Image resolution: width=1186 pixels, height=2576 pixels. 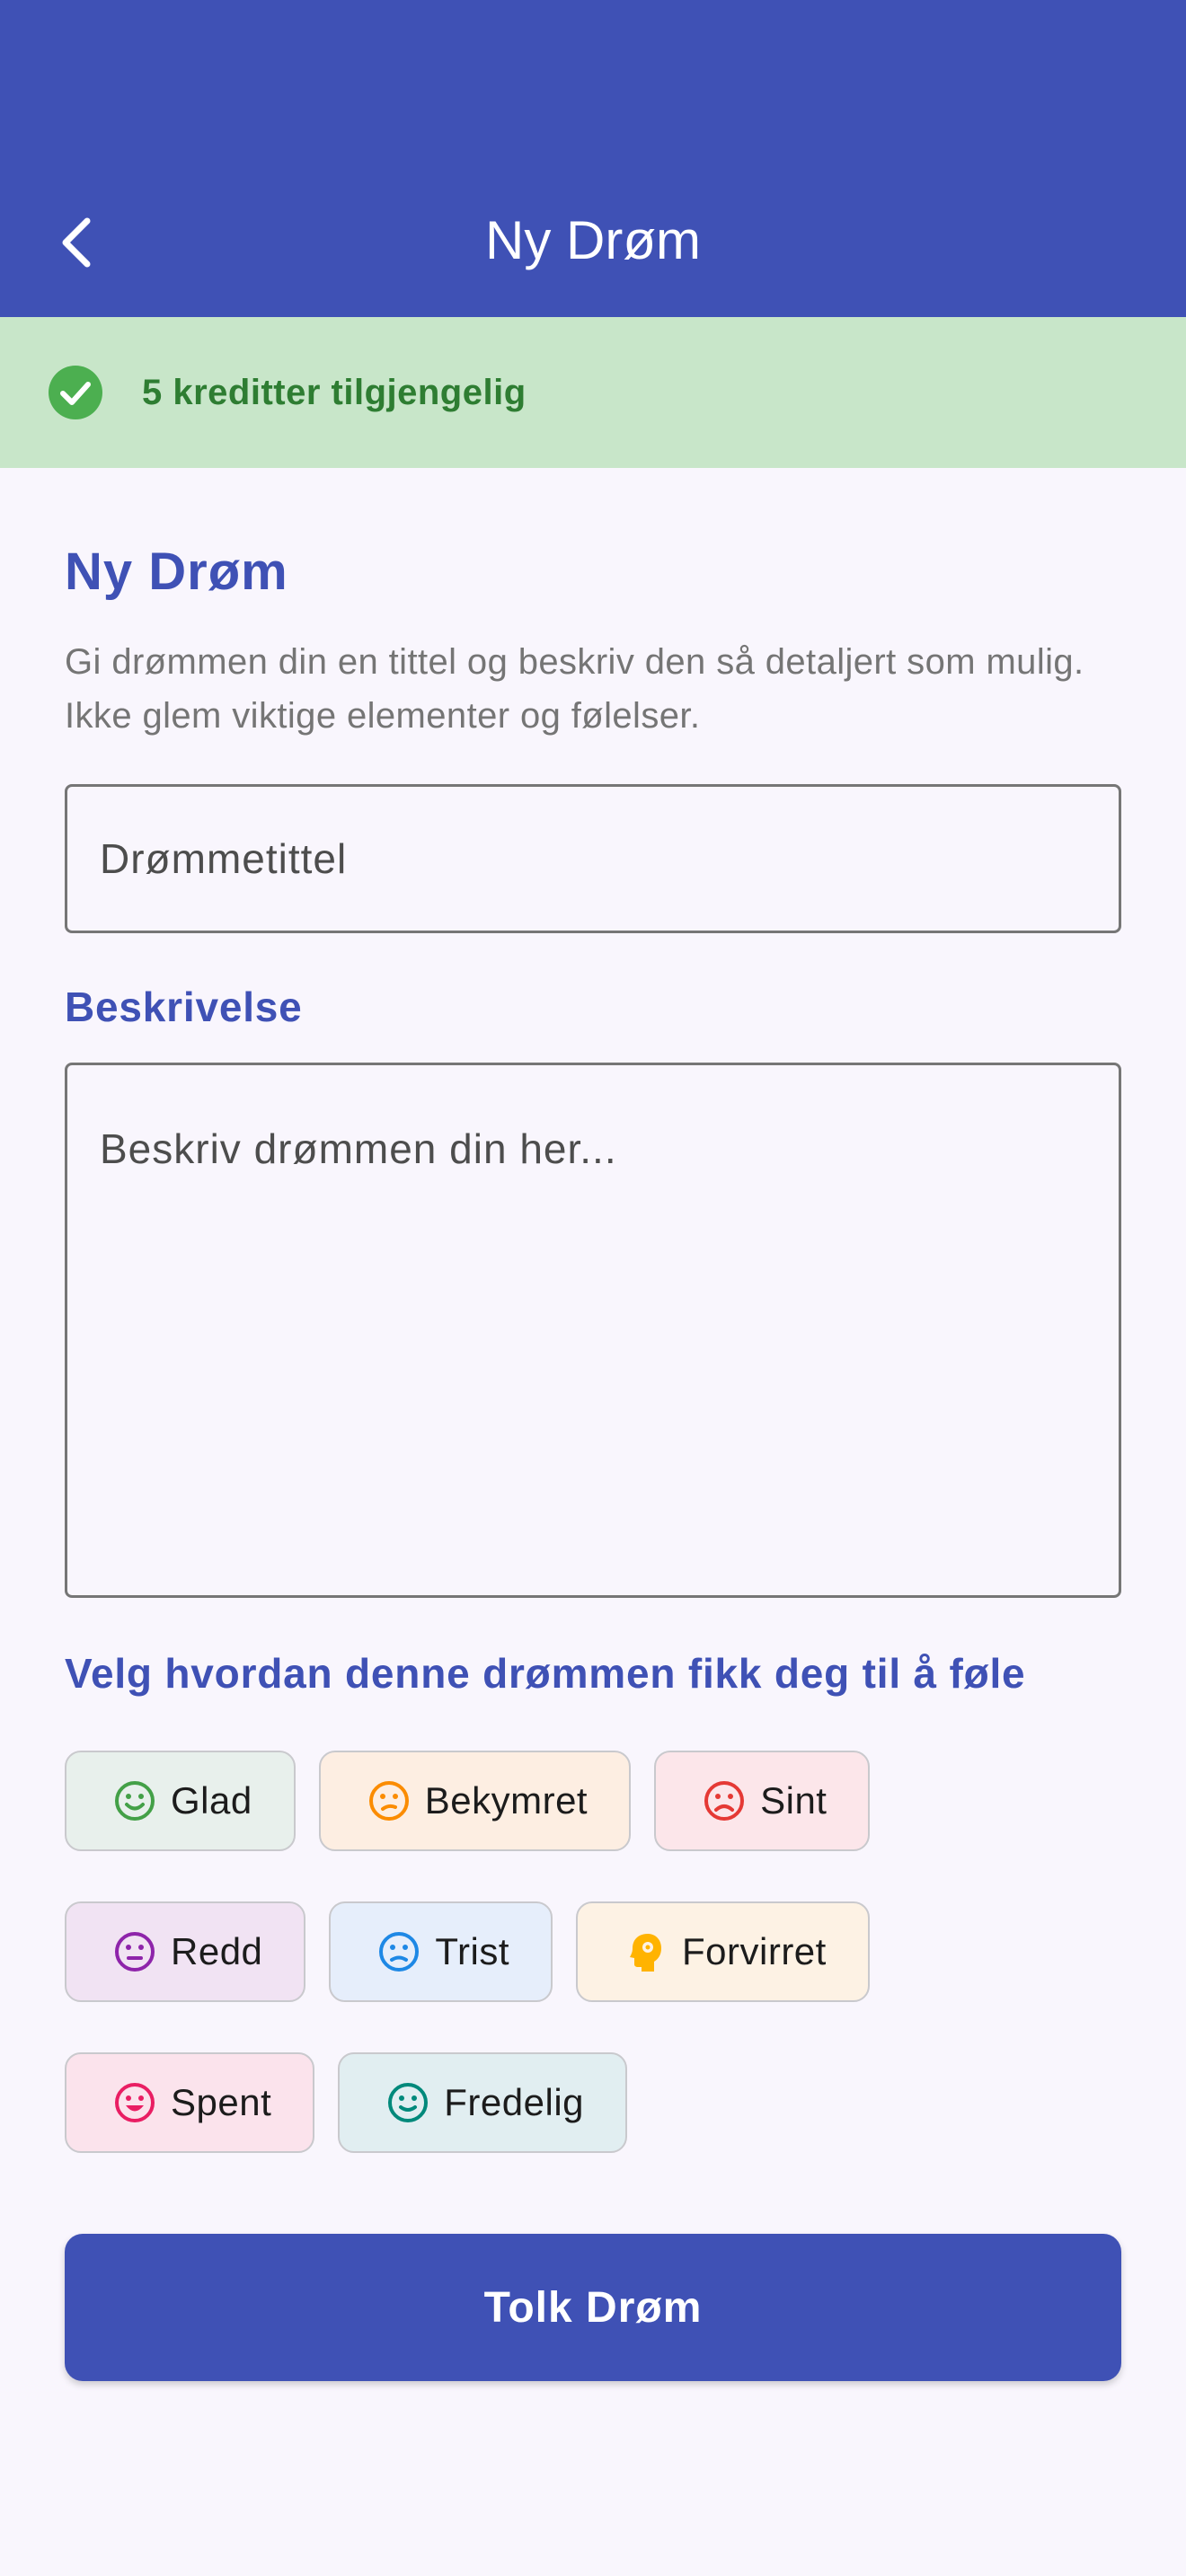 What do you see at coordinates (334, 392) in the screenshot?
I see `credits-text: 5 kreditter tilgjengelig` at bounding box center [334, 392].